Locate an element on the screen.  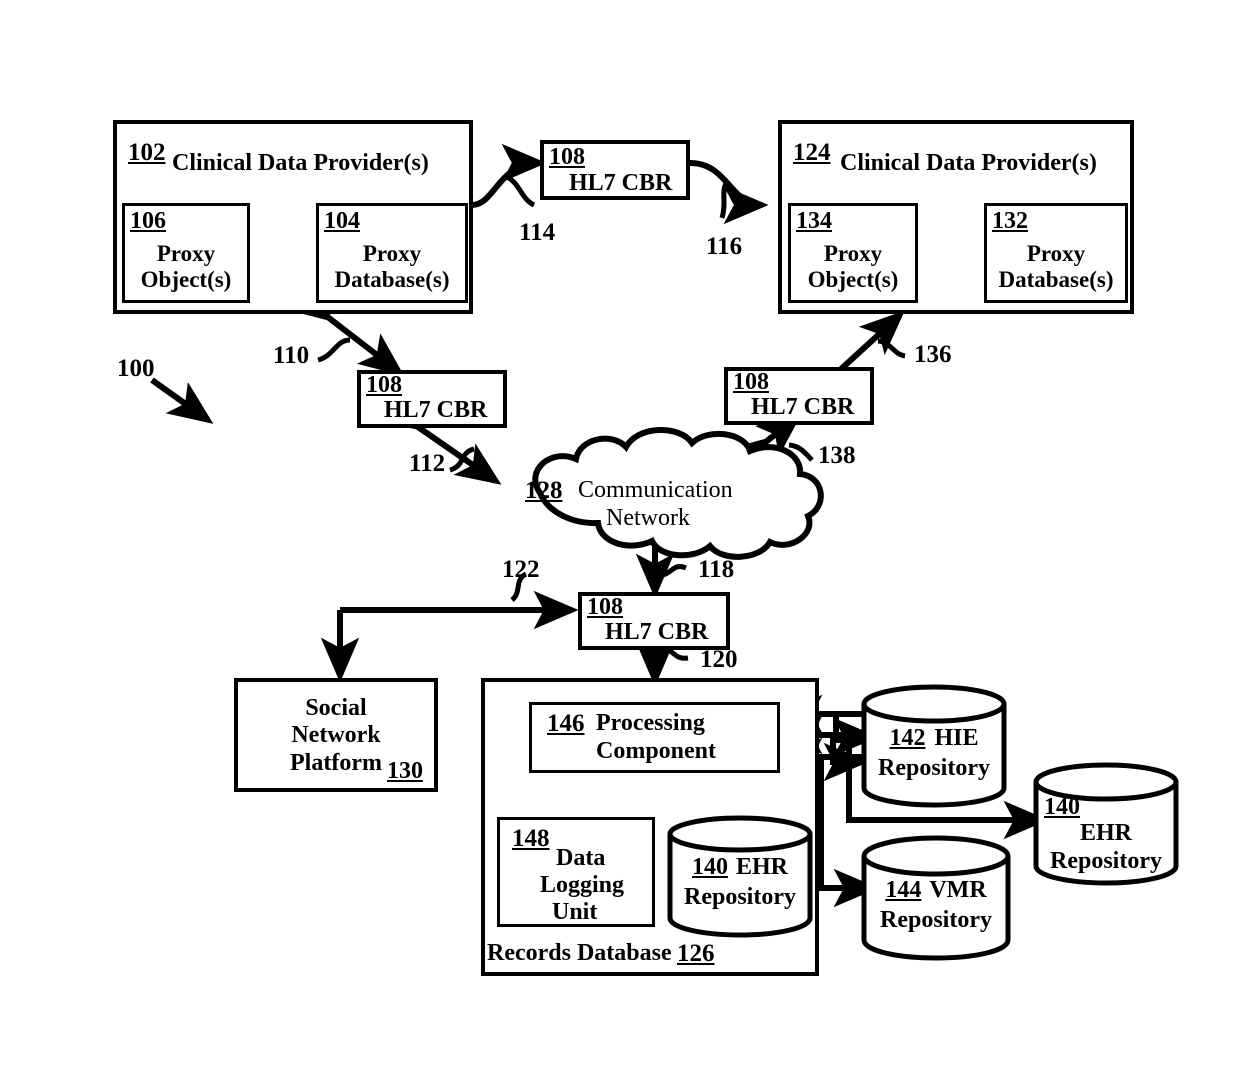
ref-118: 118 is located at coordinates (716, 569).